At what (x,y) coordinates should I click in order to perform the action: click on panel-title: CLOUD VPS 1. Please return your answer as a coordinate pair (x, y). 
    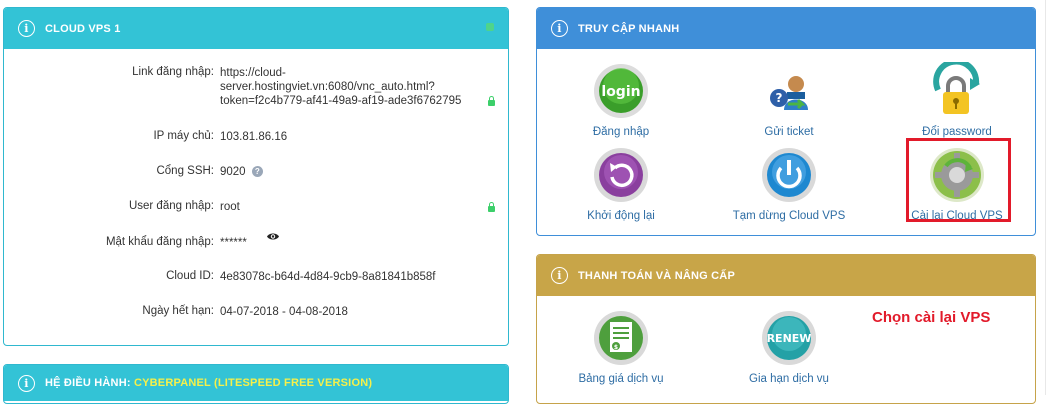
    Looking at the image, I should click on (83, 28).